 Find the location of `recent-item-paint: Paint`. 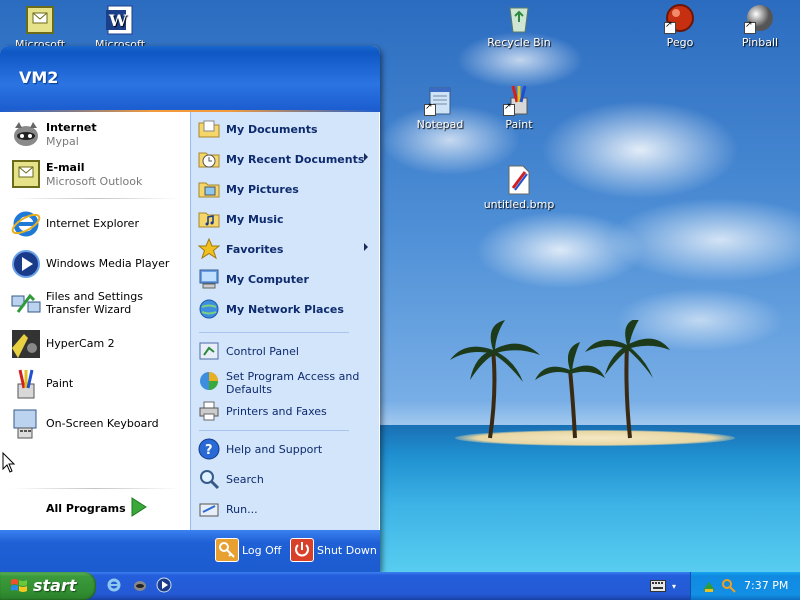

recent-item-paint: Paint is located at coordinates (98, 384).